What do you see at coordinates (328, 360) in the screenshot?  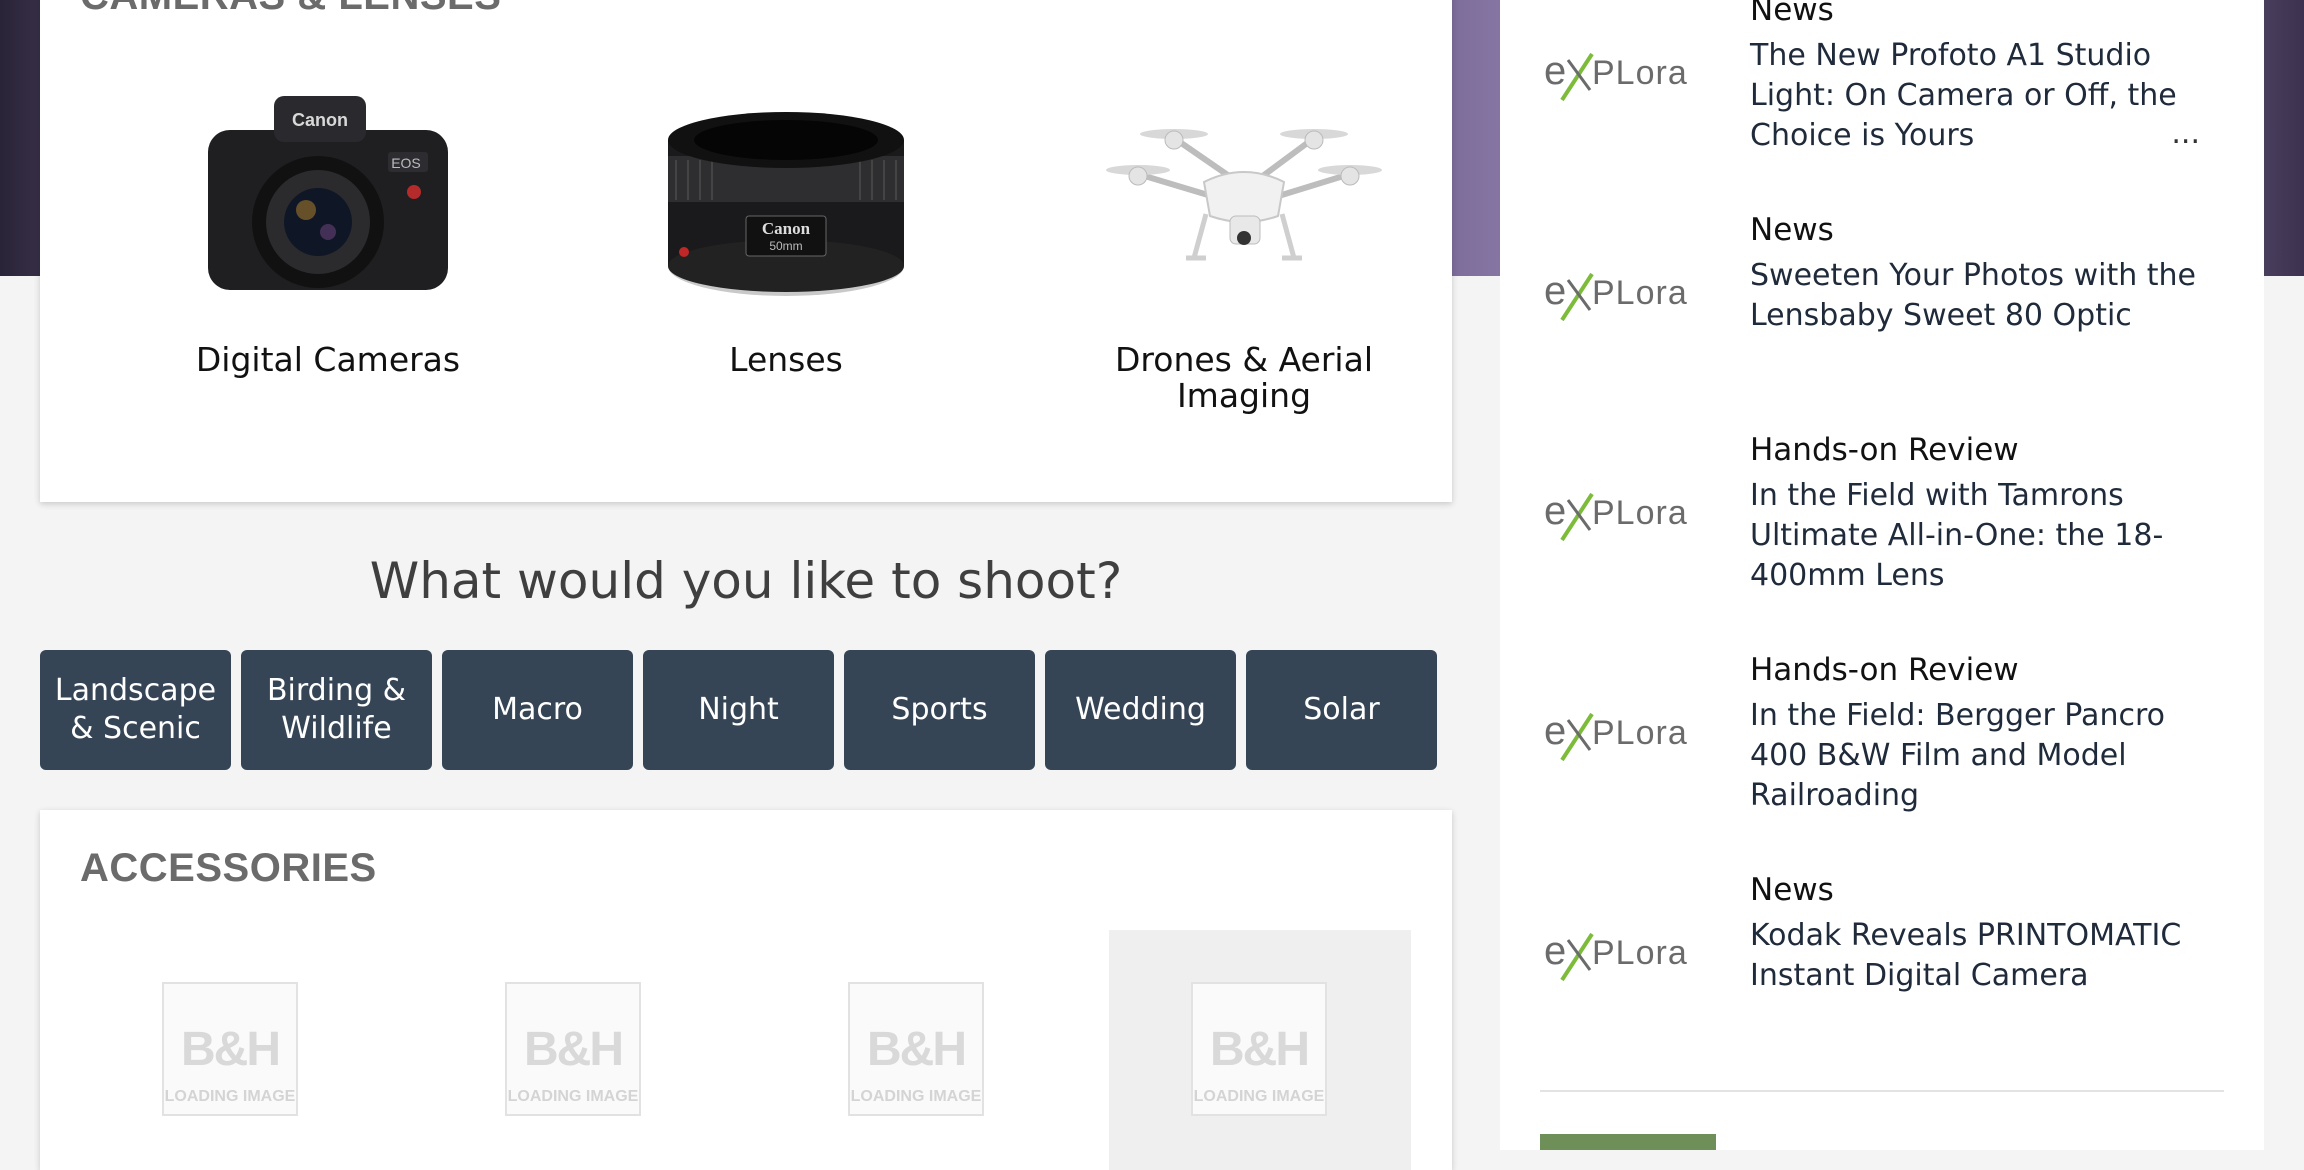 I see `category-label: Digital Cameras` at bounding box center [328, 360].